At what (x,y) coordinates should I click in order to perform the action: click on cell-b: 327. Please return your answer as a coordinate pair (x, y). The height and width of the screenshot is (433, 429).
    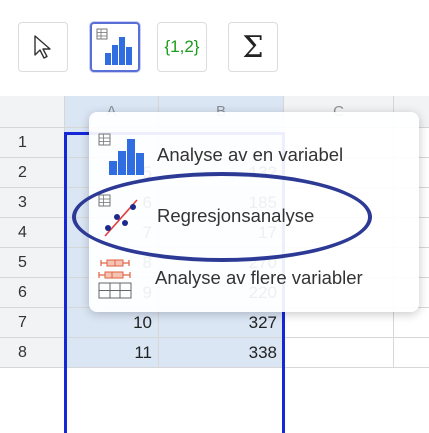
    Looking at the image, I should click on (221, 322).